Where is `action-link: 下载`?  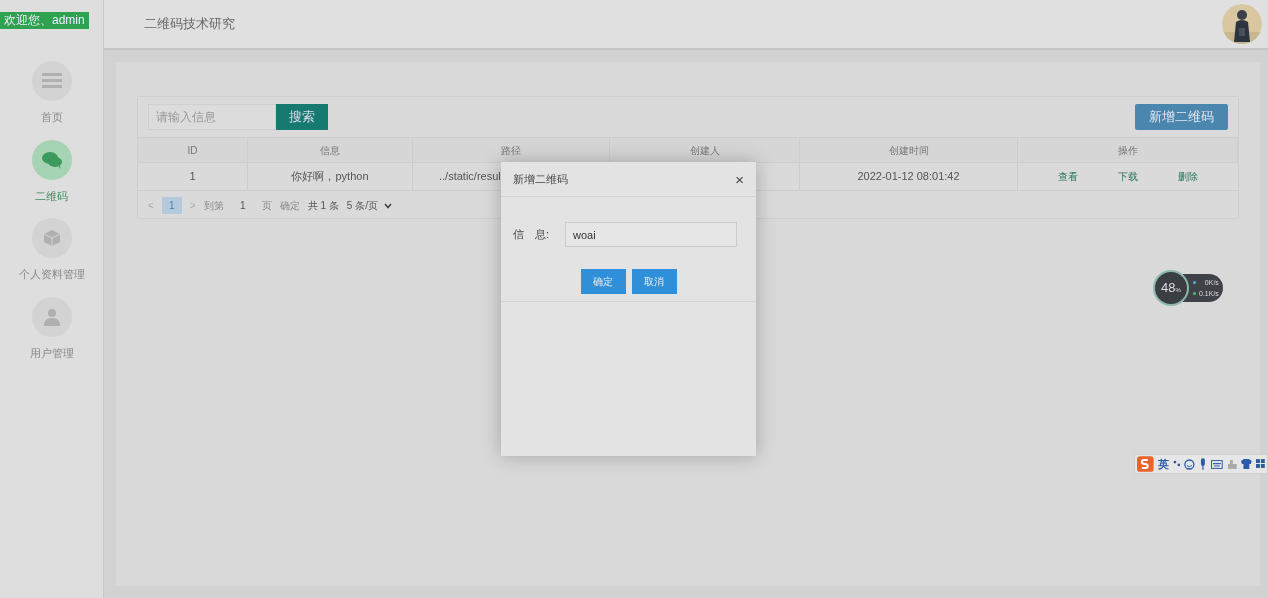 action-link: 下载 is located at coordinates (1128, 176).